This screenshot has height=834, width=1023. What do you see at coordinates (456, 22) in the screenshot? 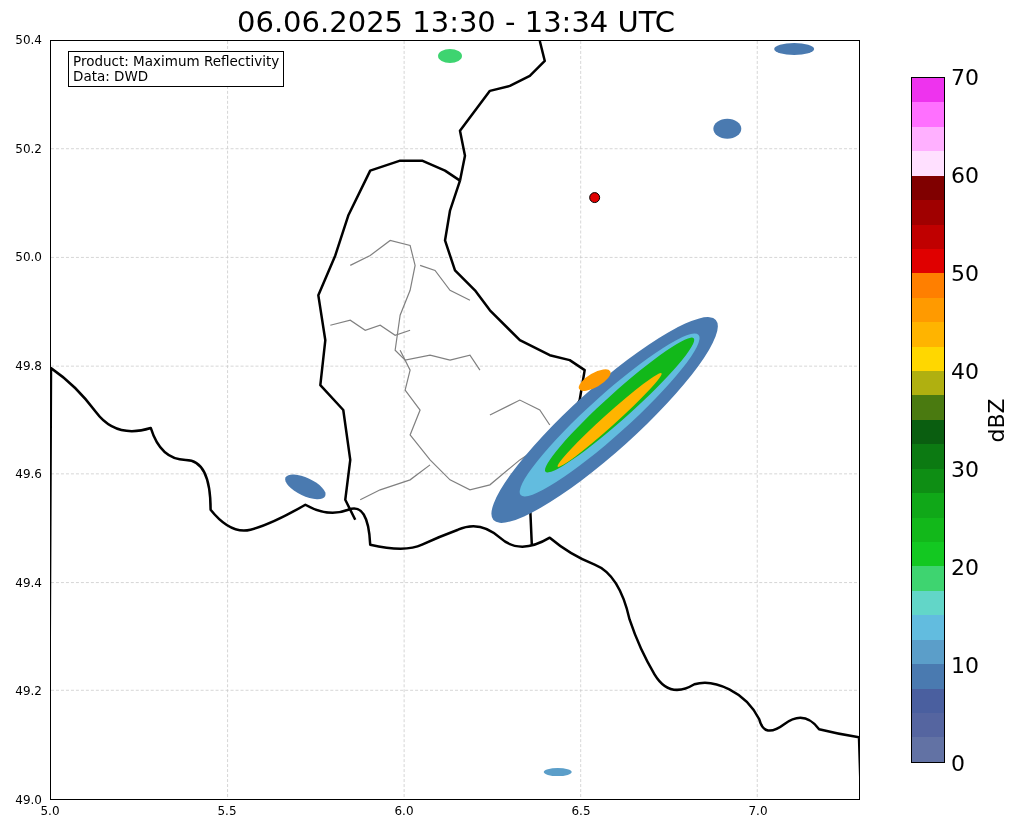
I see `chart-title: 06.06.2025 13:30 - 13:34 UTC` at bounding box center [456, 22].